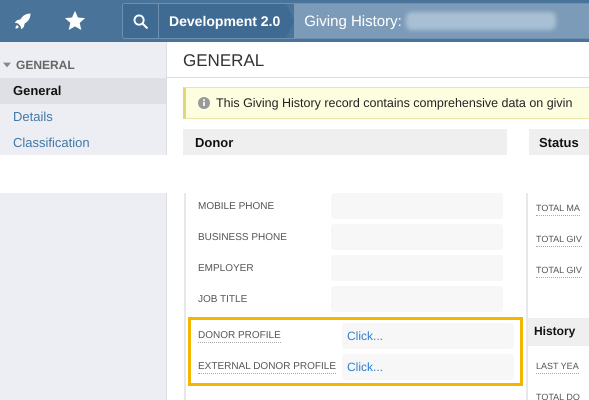  Describe the element at coordinates (83, 143) in the screenshot. I see `sidebar-item: Classification` at that location.